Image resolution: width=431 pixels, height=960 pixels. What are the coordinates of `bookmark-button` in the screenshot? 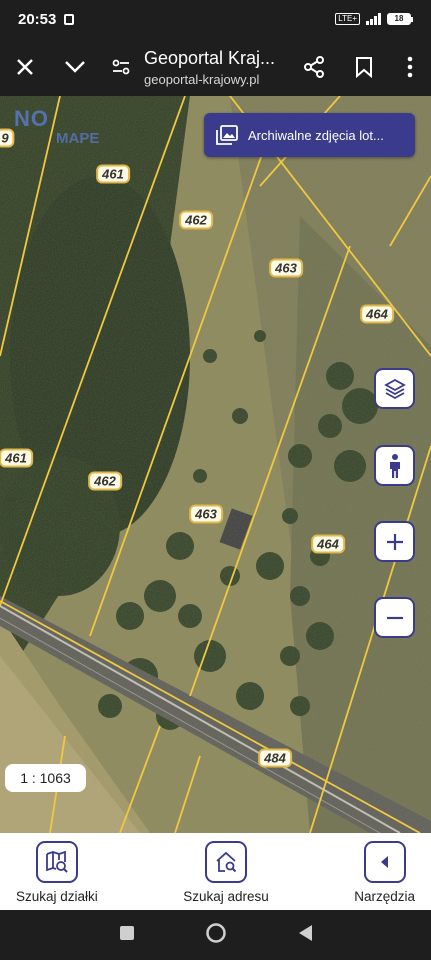 It's located at (364, 67).